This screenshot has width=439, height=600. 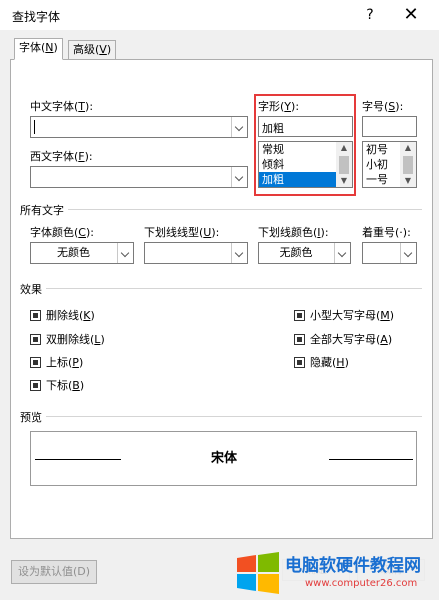 I want to click on watermark: 电脑软硬件教程网 www.computer26.com, so click(x=337, y=574).